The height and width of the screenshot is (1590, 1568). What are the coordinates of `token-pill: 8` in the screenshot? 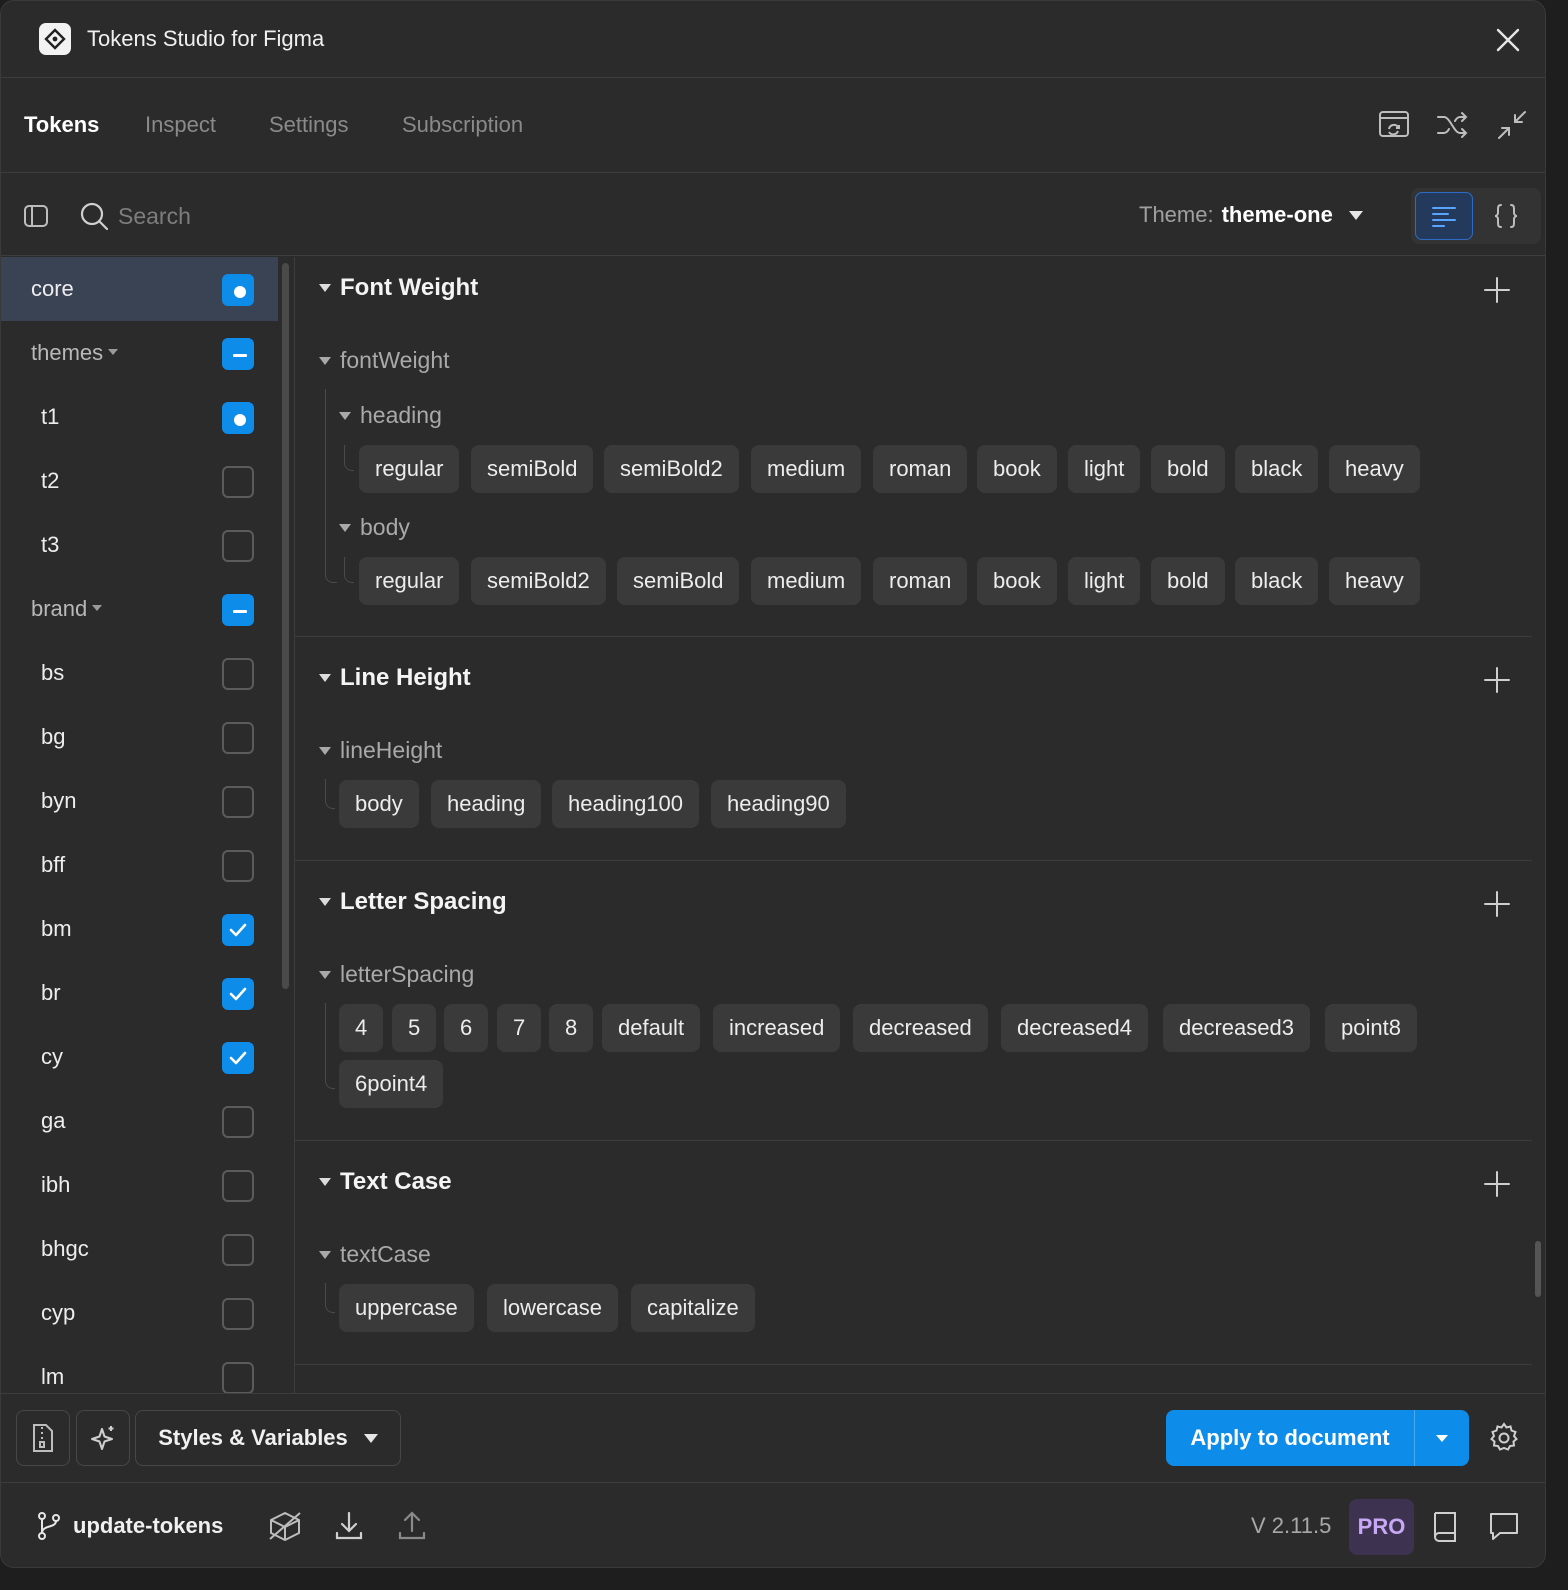 It's located at (571, 1028).